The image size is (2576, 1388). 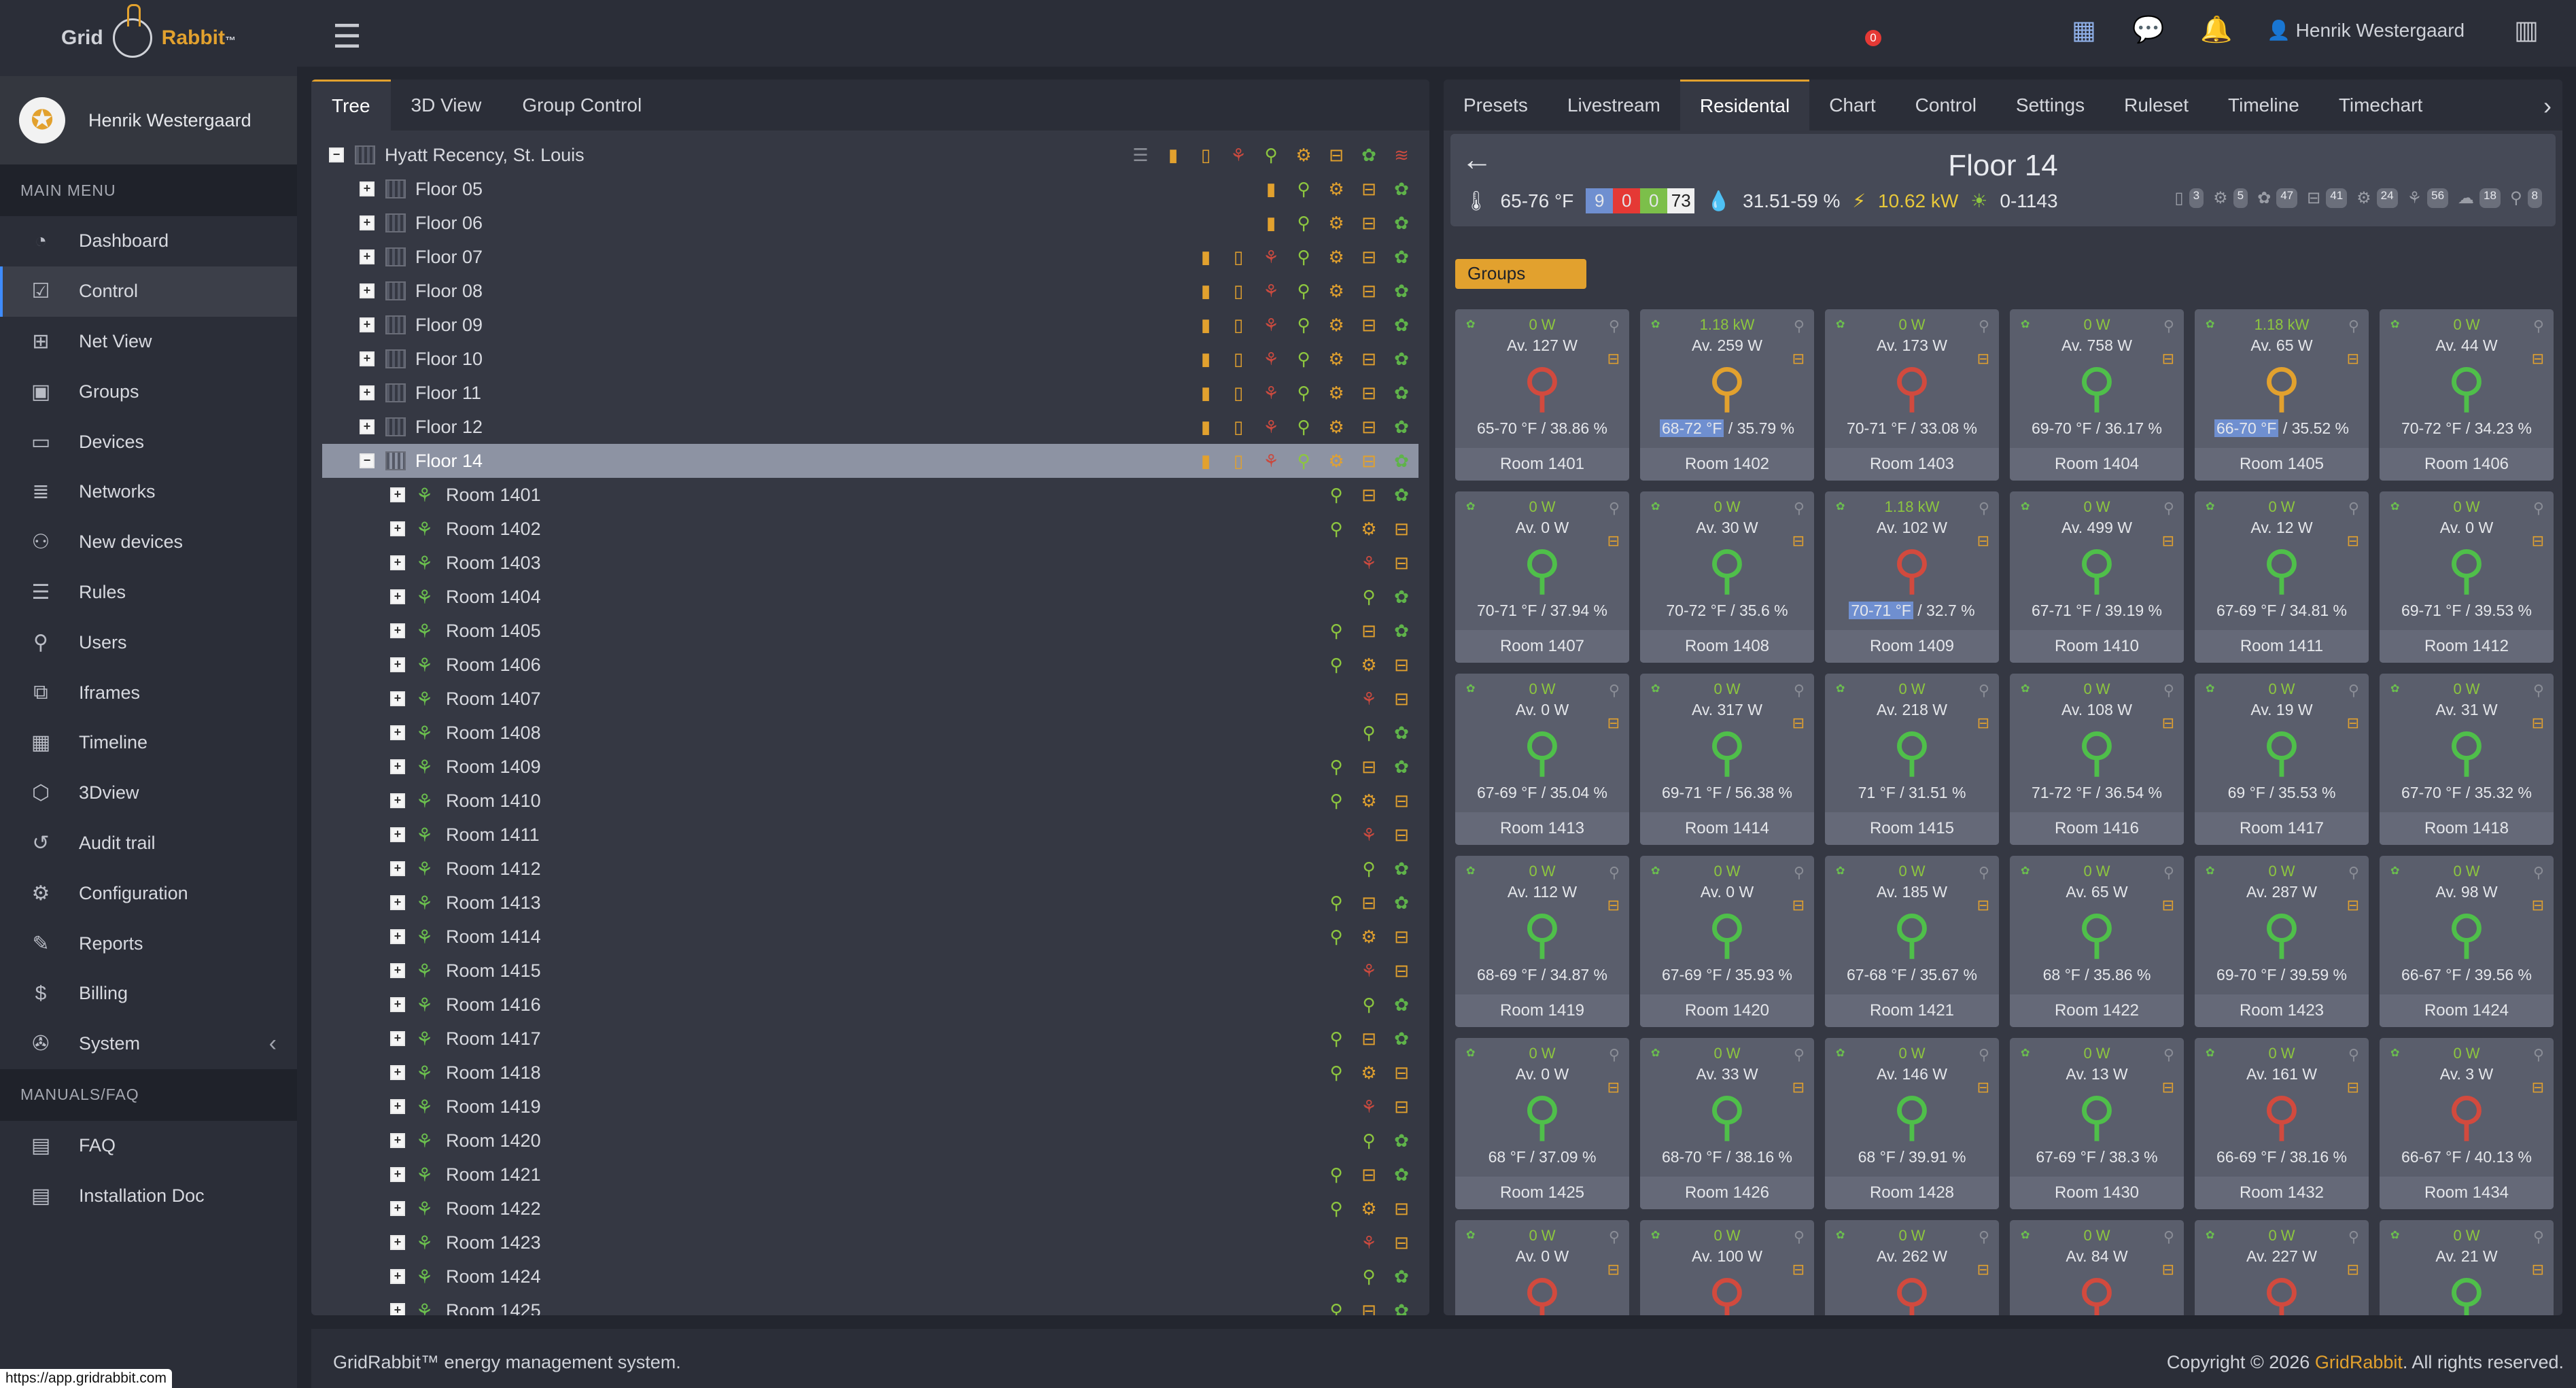 I want to click on tree-floor: + Floor 06 ▮ ⚲ ⚙ ⊟ ✿, so click(x=870, y=223).